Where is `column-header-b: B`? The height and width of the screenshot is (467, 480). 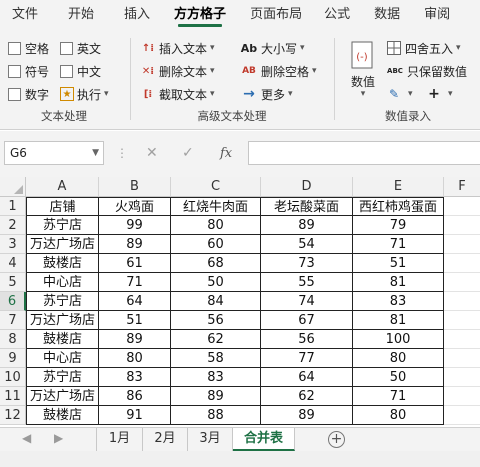
column-header-b: B is located at coordinates (135, 187).